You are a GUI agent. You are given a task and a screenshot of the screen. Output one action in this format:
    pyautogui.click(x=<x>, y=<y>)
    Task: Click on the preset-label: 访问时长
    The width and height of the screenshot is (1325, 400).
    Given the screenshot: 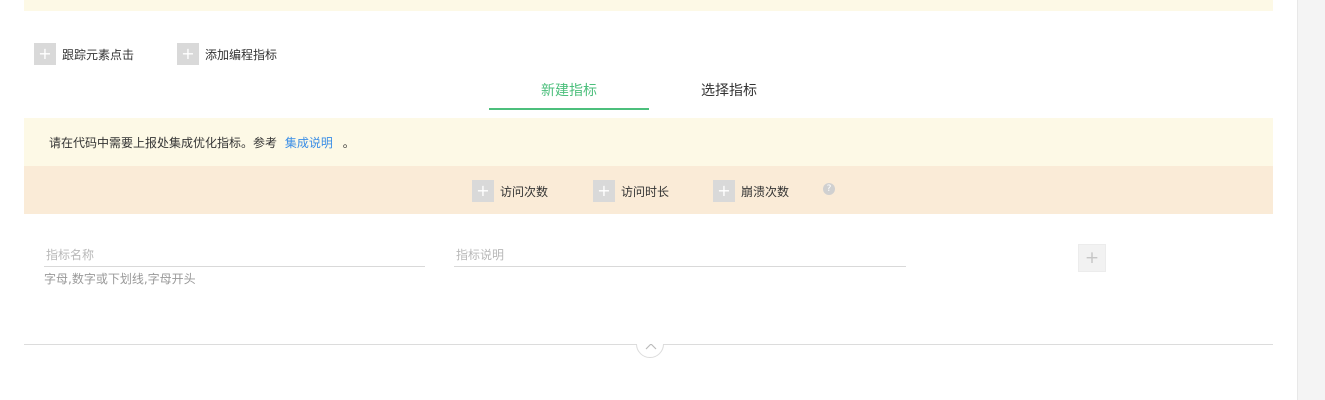 What is the action you would take?
    pyautogui.click(x=645, y=191)
    